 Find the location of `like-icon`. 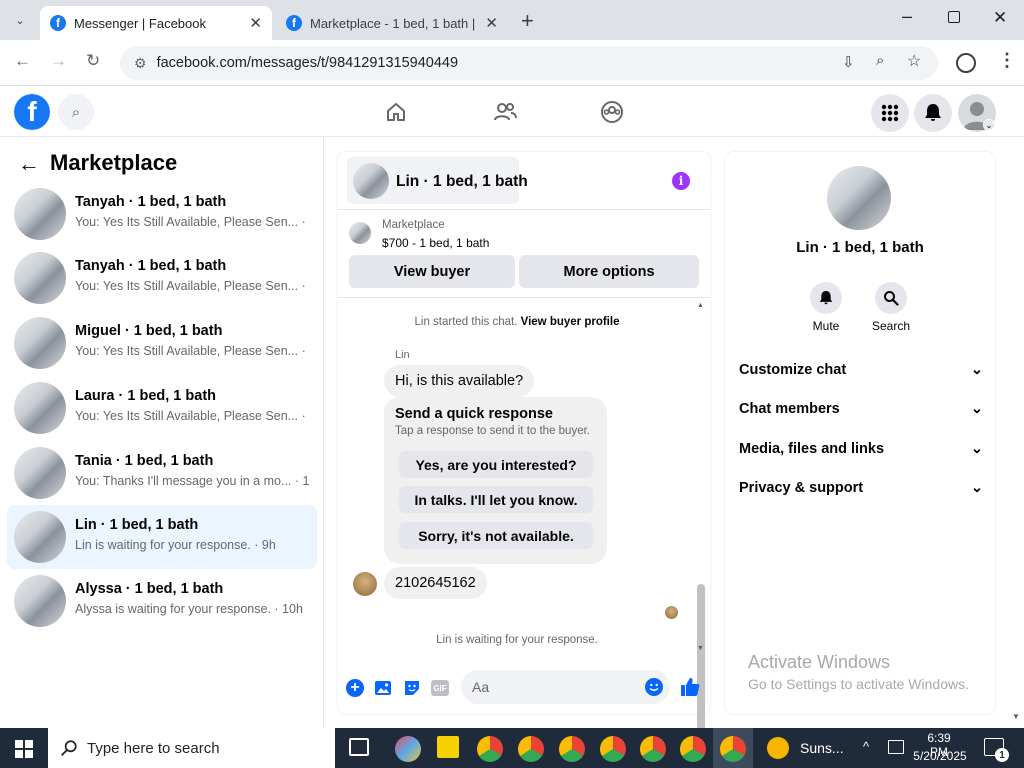

like-icon is located at coordinates (690, 687).